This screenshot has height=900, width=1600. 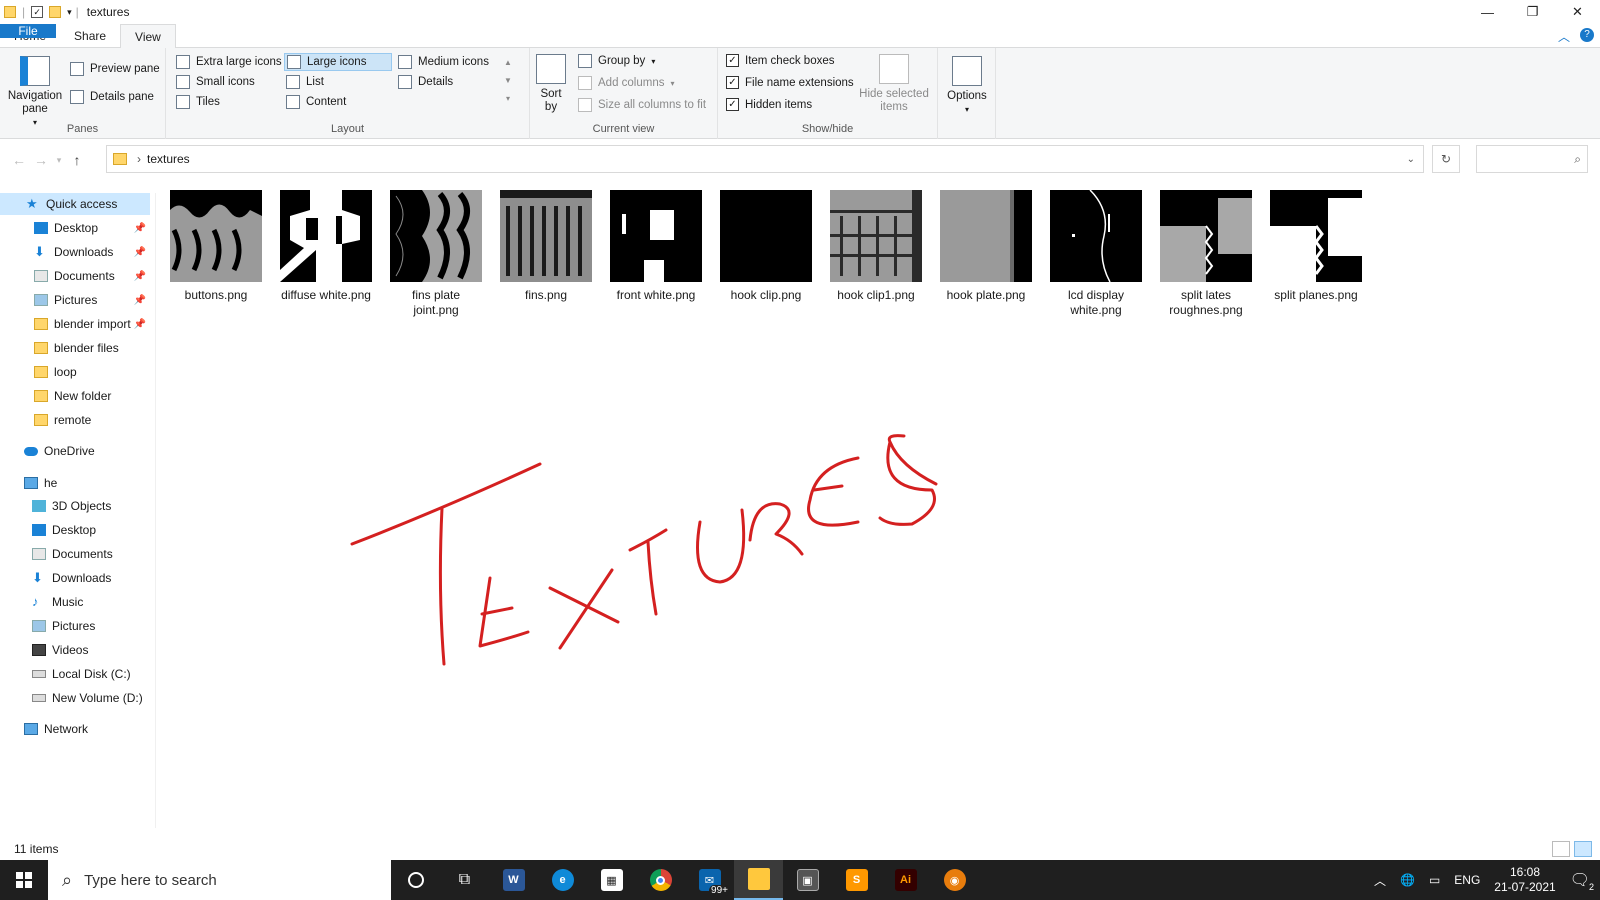 I want to click on nav-item-music: ♪ Music, so click(x=75, y=602).